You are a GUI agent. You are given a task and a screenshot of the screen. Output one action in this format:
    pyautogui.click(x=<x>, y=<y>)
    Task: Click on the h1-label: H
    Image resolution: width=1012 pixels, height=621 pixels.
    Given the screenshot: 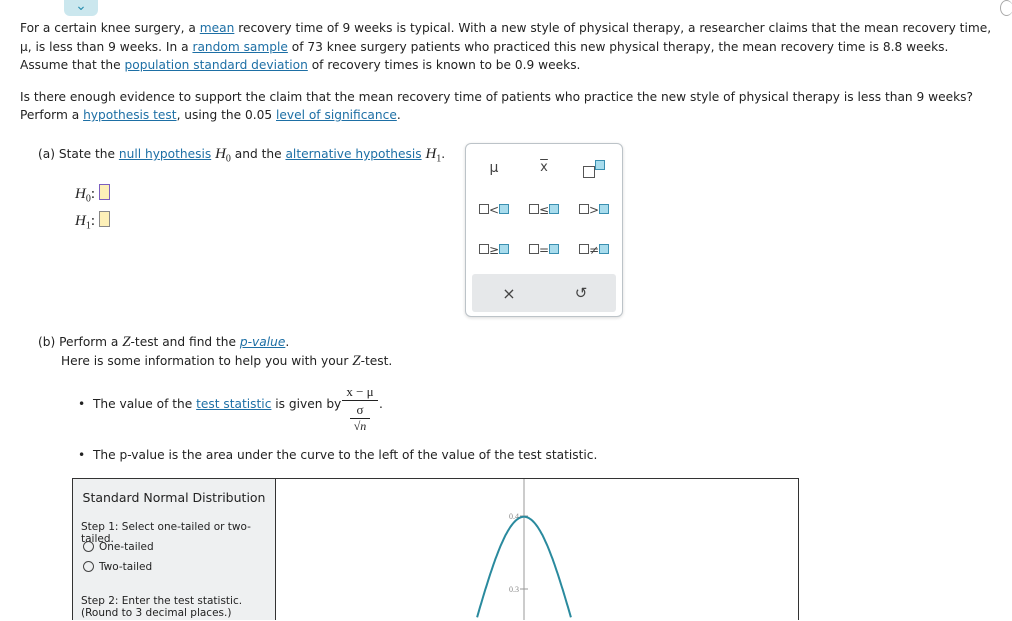 What is the action you would take?
    pyautogui.click(x=80, y=221)
    